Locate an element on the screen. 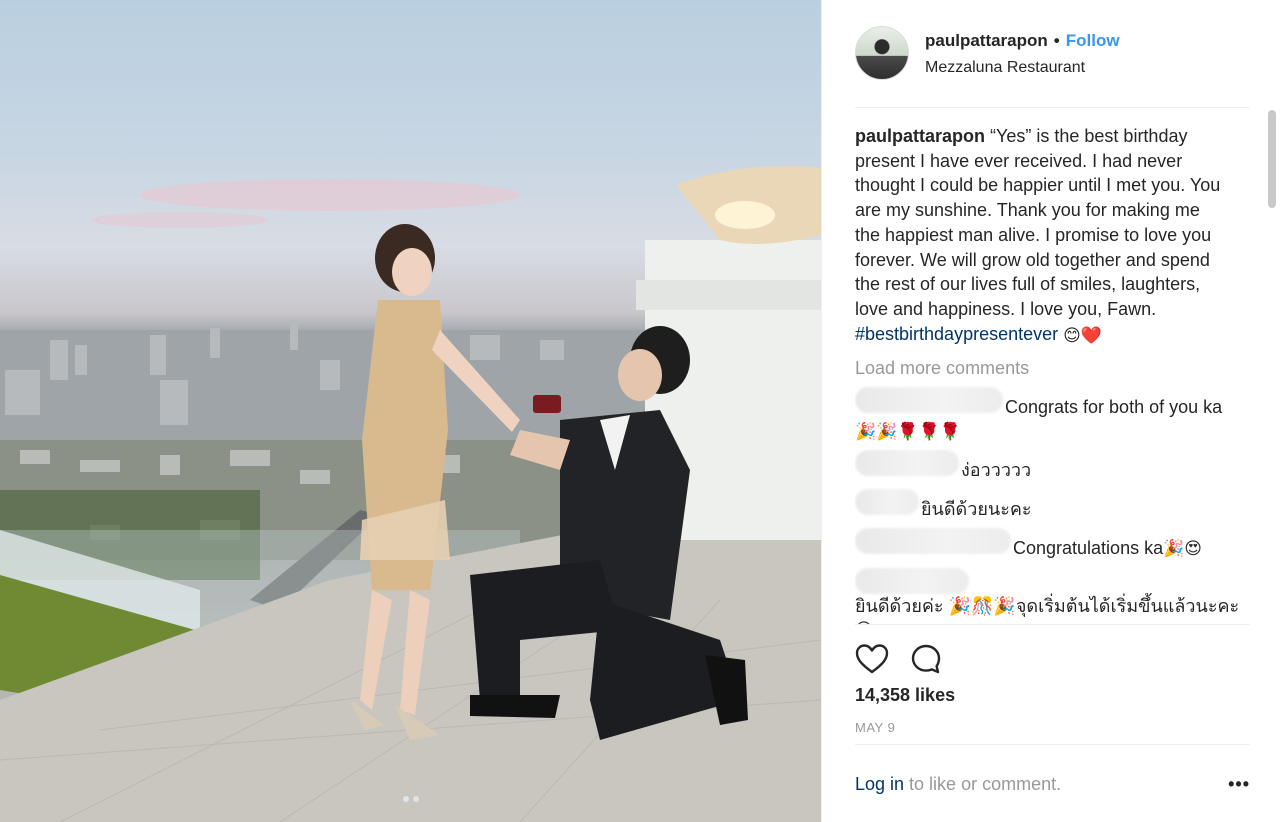 The height and width of the screenshot is (822, 1280). comment-item: ยินดีด้วยนะคะ is located at coordinates (1052, 503).